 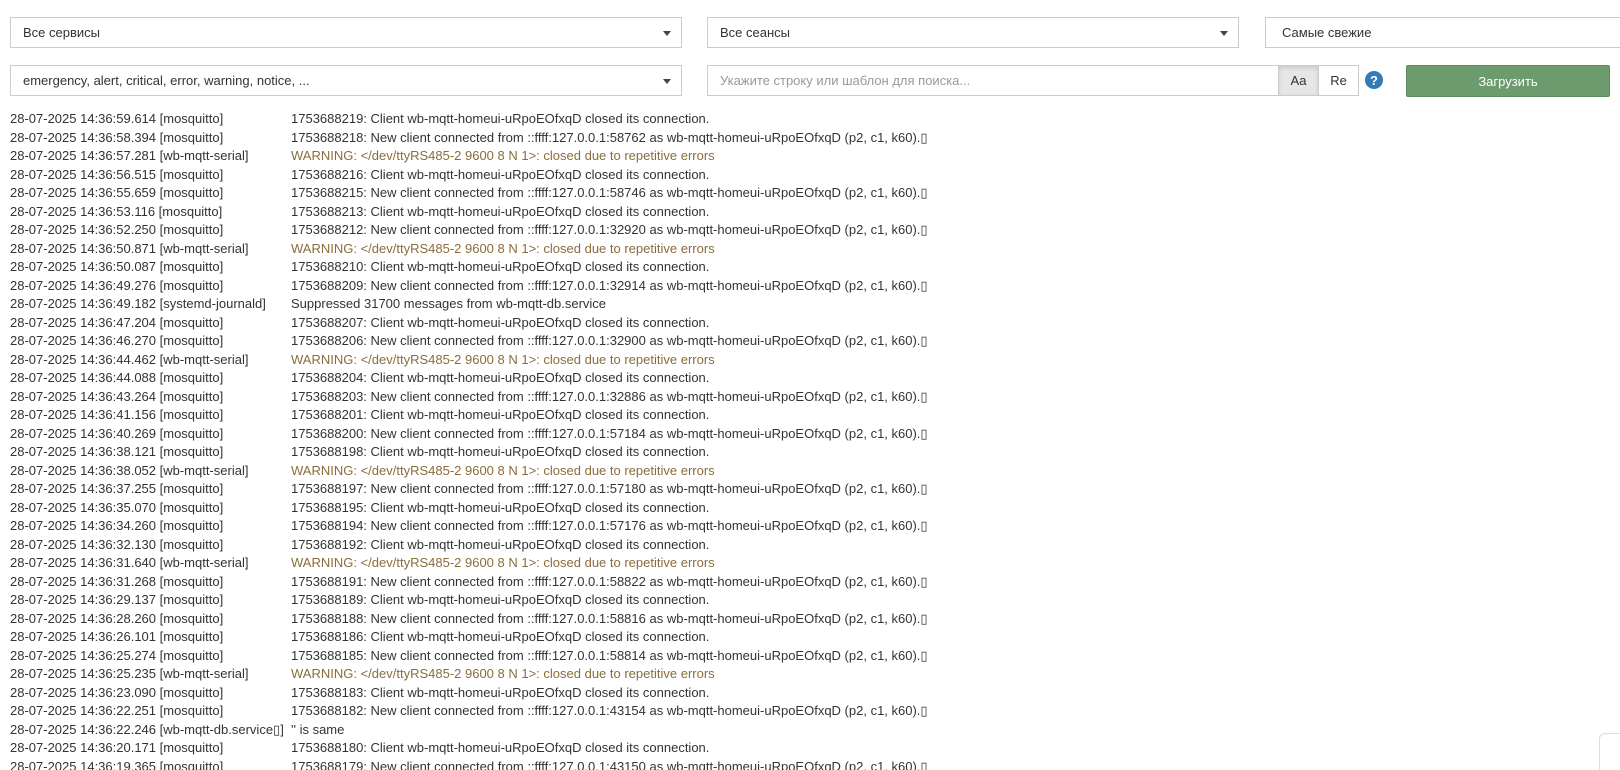 I want to click on order-select-value: Самые свежие, so click(x=1327, y=32).